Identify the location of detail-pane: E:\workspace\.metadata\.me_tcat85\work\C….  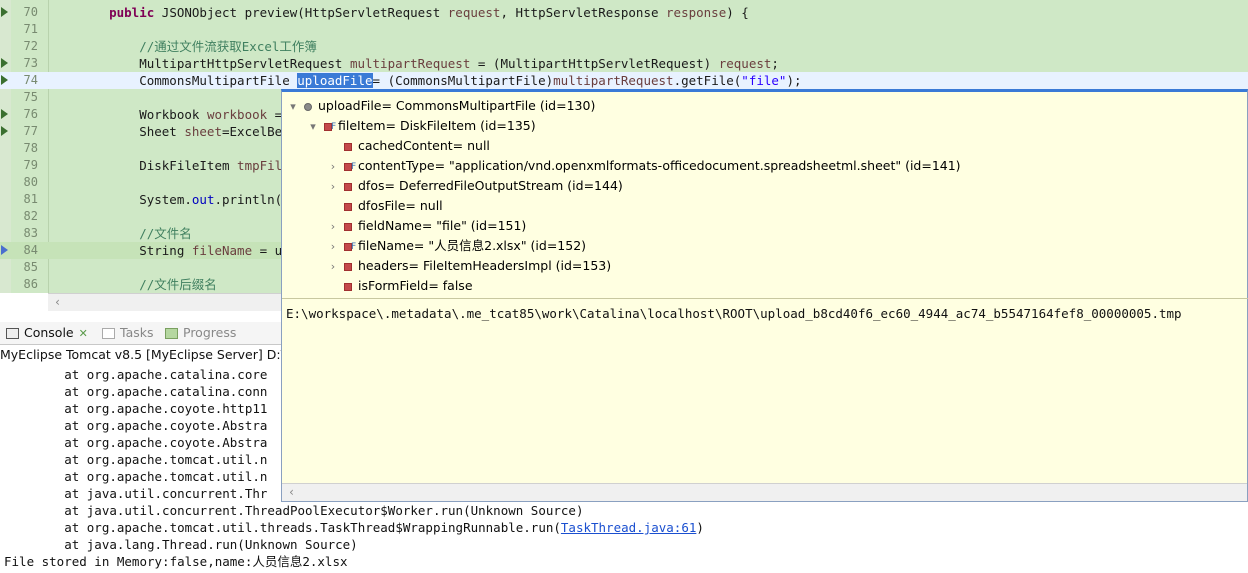
(765, 313).